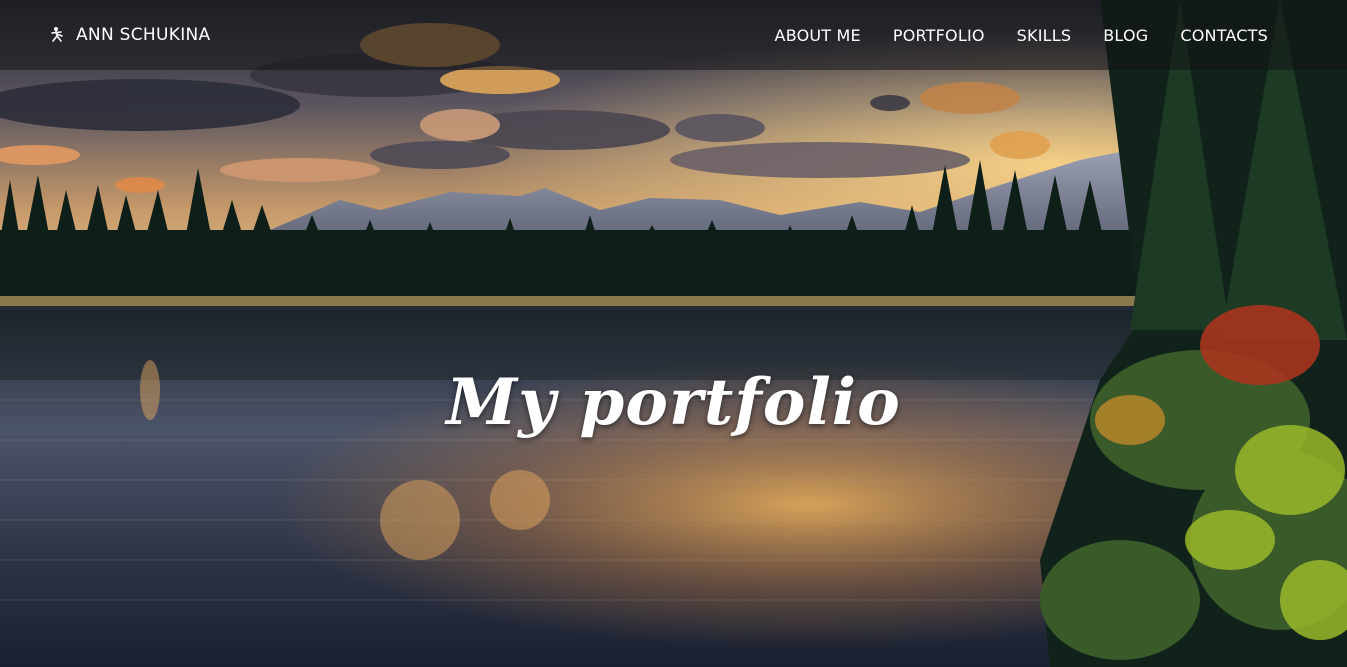 The image size is (1347, 667). What do you see at coordinates (1224, 35) in the screenshot?
I see `nav-item-contacts: CONTACTS` at bounding box center [1224, 35].